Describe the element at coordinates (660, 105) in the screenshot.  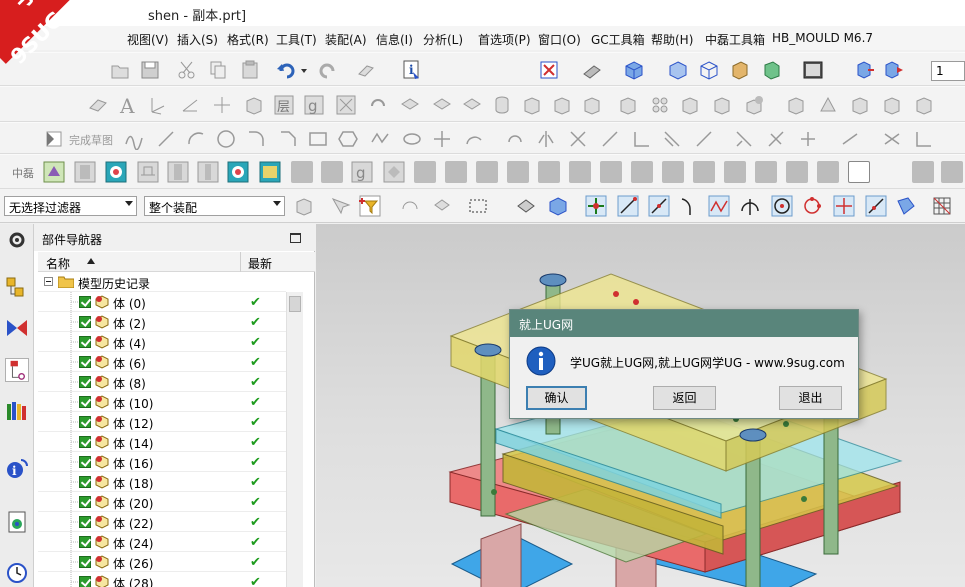
I see `pattern-icon` at that location.